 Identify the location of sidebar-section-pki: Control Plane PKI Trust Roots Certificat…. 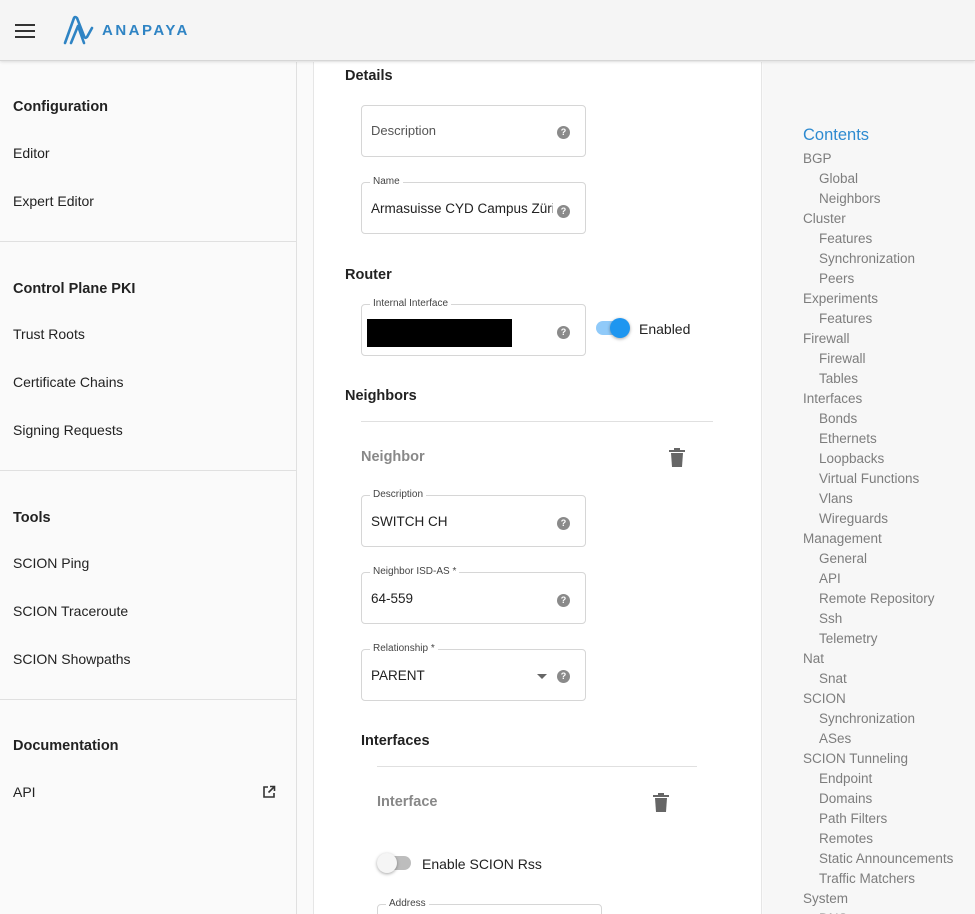
(148, 356).